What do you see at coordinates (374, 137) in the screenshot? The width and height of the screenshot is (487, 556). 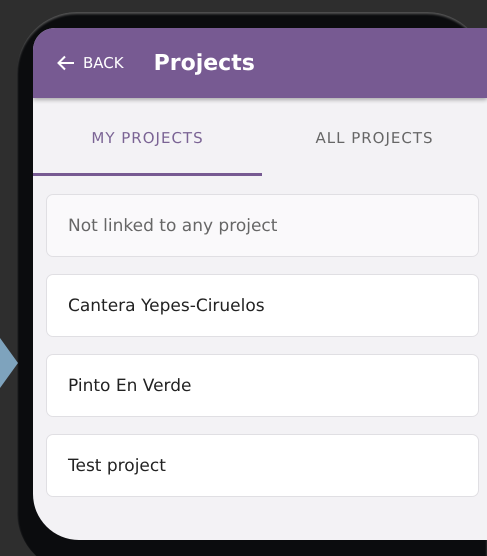 I see `tab: ALL PROJECTS` at bounding box center [374, 137].